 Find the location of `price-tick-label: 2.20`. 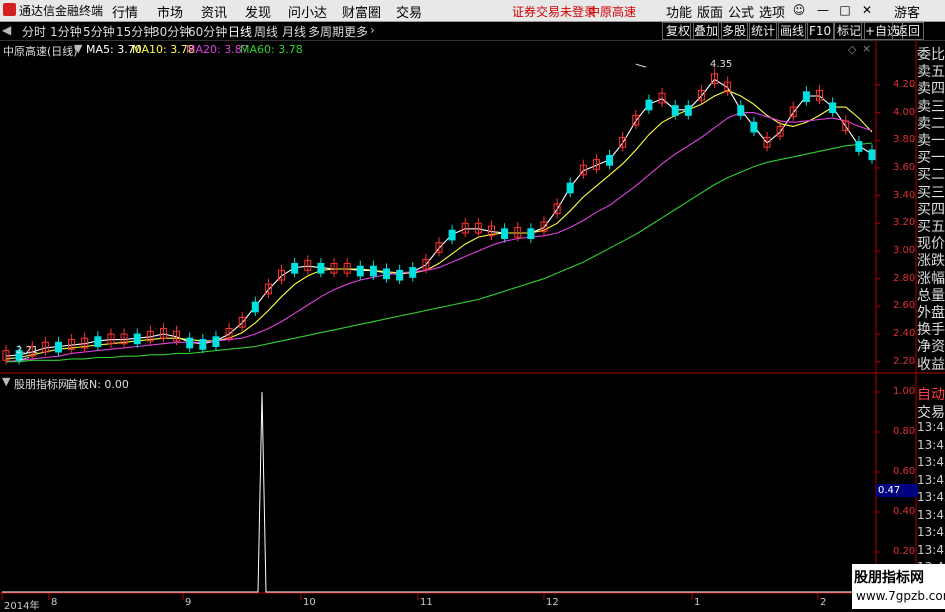

price-tick-label: 2.20 is located at coordinates (904, 361).